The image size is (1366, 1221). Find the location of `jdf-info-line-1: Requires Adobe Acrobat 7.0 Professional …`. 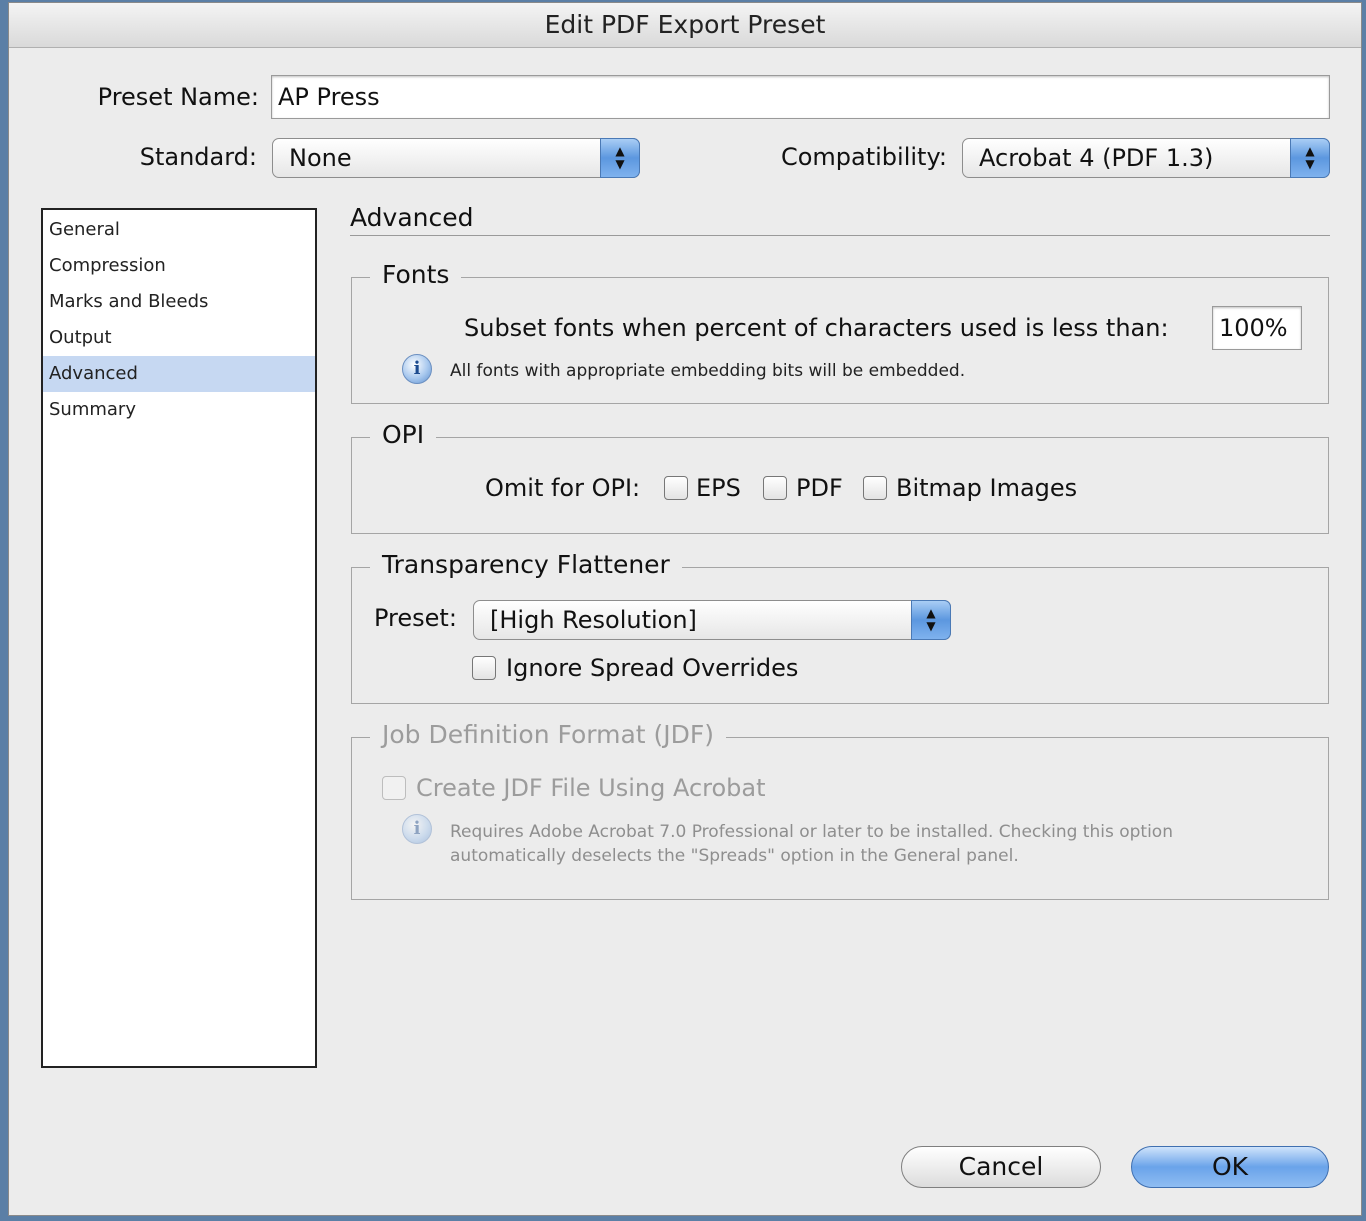

jdf-info-line-1: Requires Adobe Acrobat 7.0 Professional … is located at coordinates (811, 832).